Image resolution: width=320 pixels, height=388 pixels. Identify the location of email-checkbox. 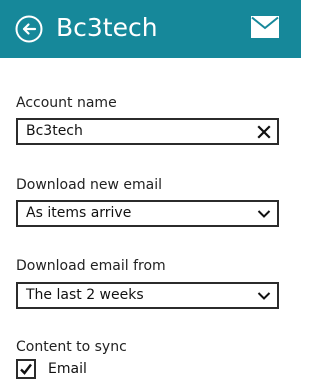
(26, 369).